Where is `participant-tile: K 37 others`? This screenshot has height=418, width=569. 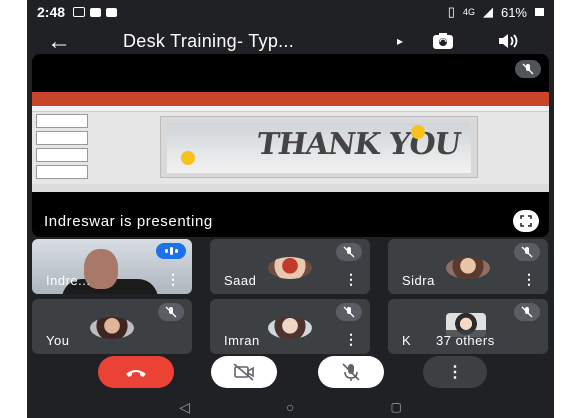 participant-tile: K 37 others is located at coordinates (468, 326).